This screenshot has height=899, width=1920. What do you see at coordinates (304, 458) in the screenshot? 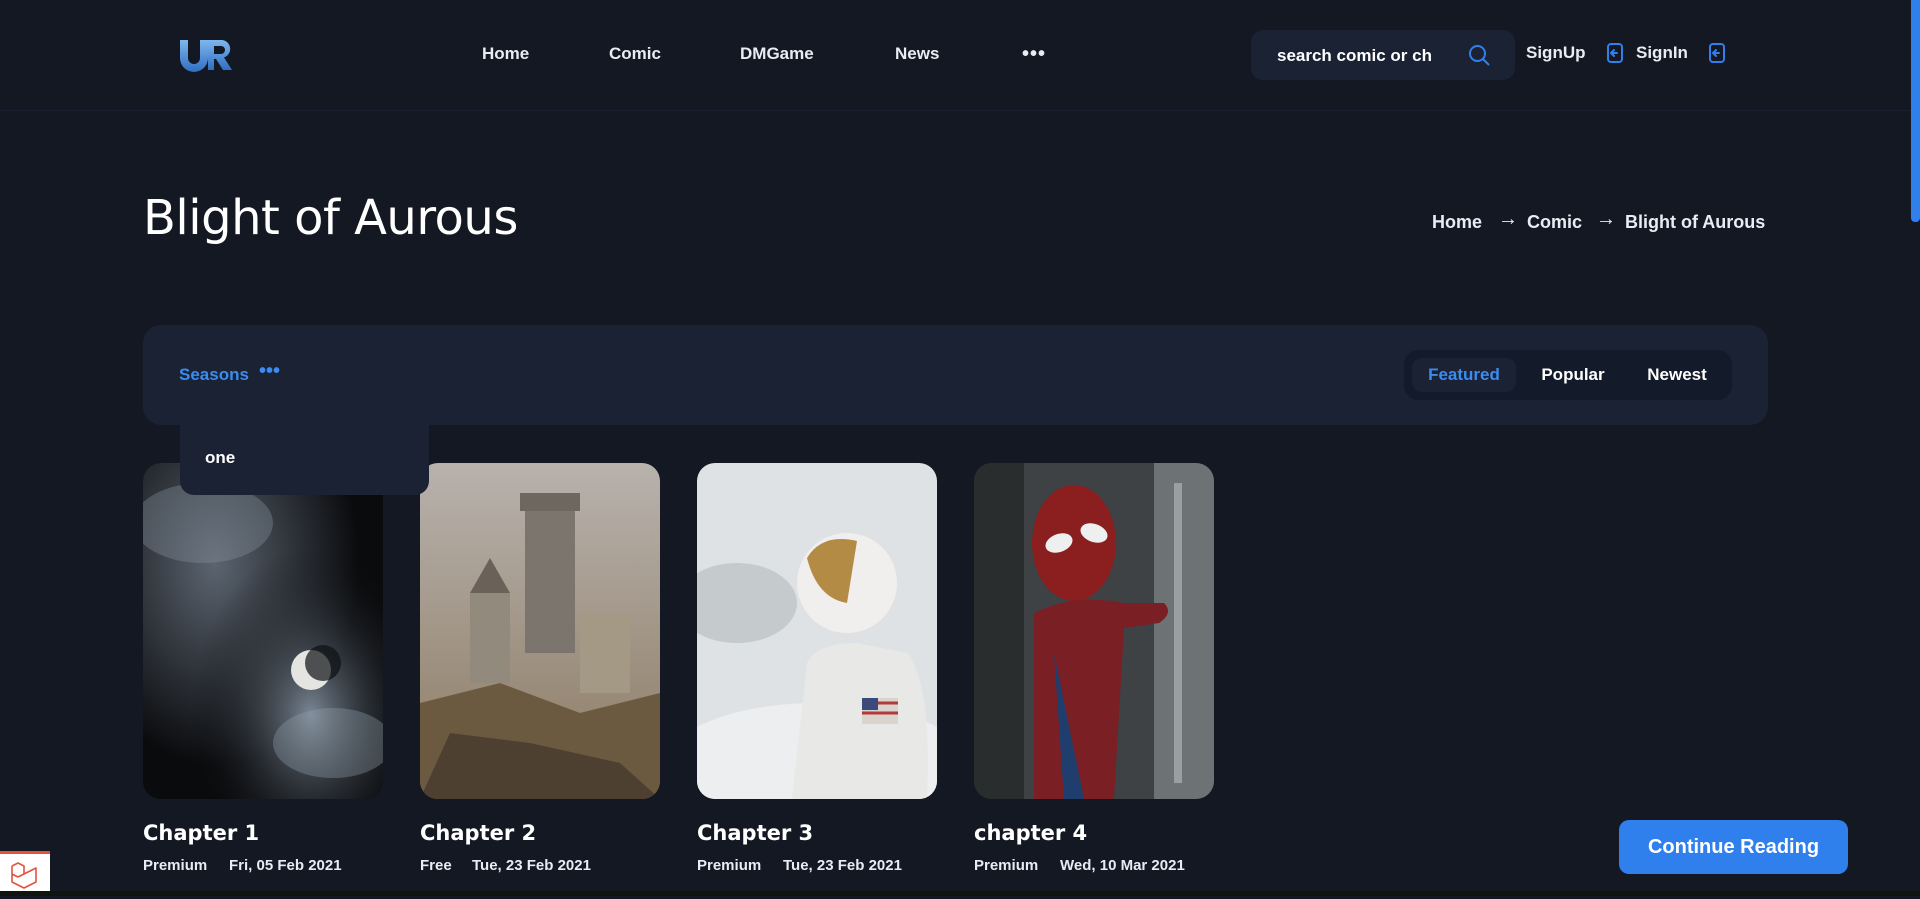
I see `seasons-dropdown-menu: one` at bounding box center [304, 458].